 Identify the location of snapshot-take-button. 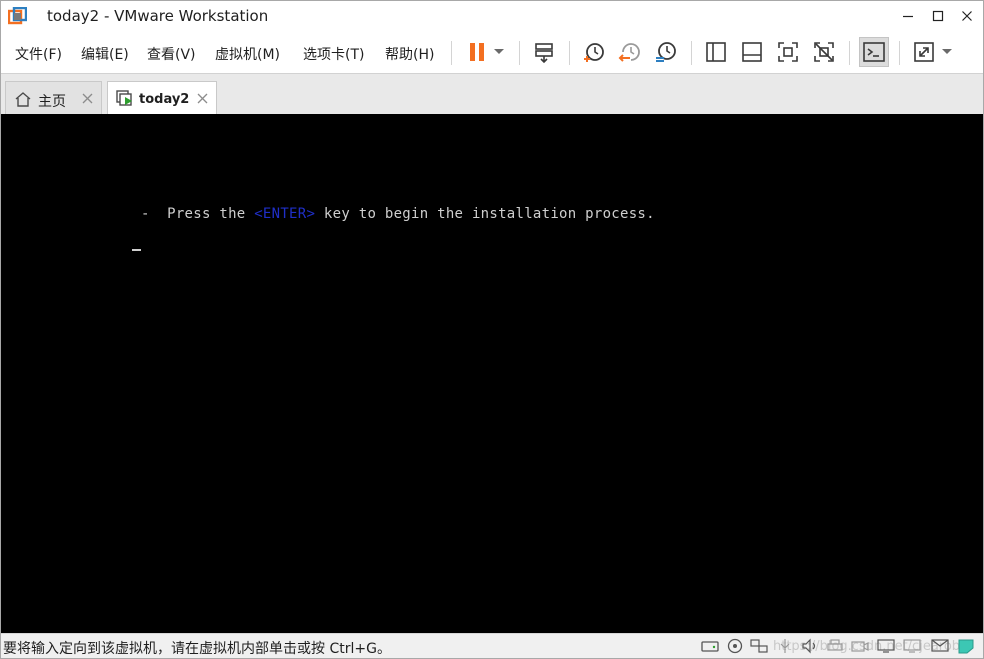
(594, 52).